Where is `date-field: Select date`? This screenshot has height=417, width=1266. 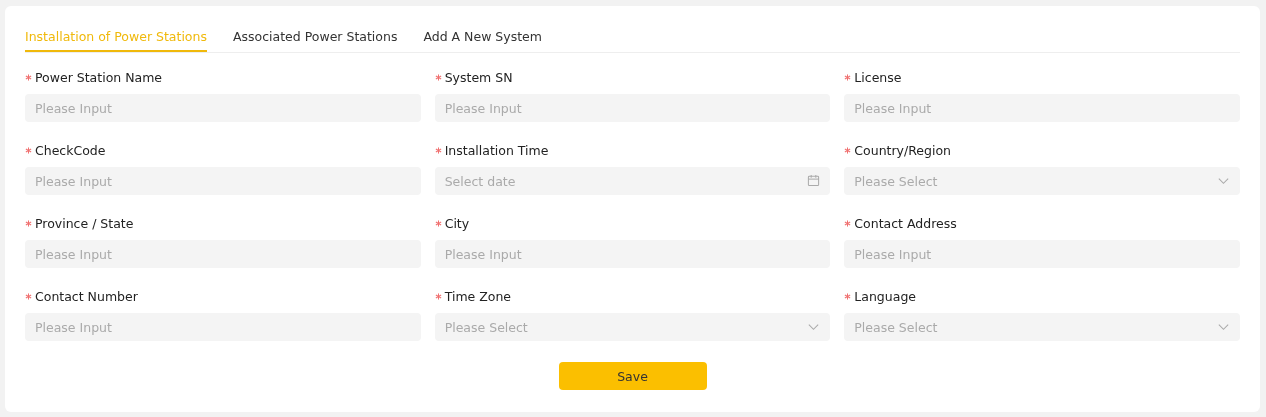 date-field: Select date is located at coordinates (632, 181).